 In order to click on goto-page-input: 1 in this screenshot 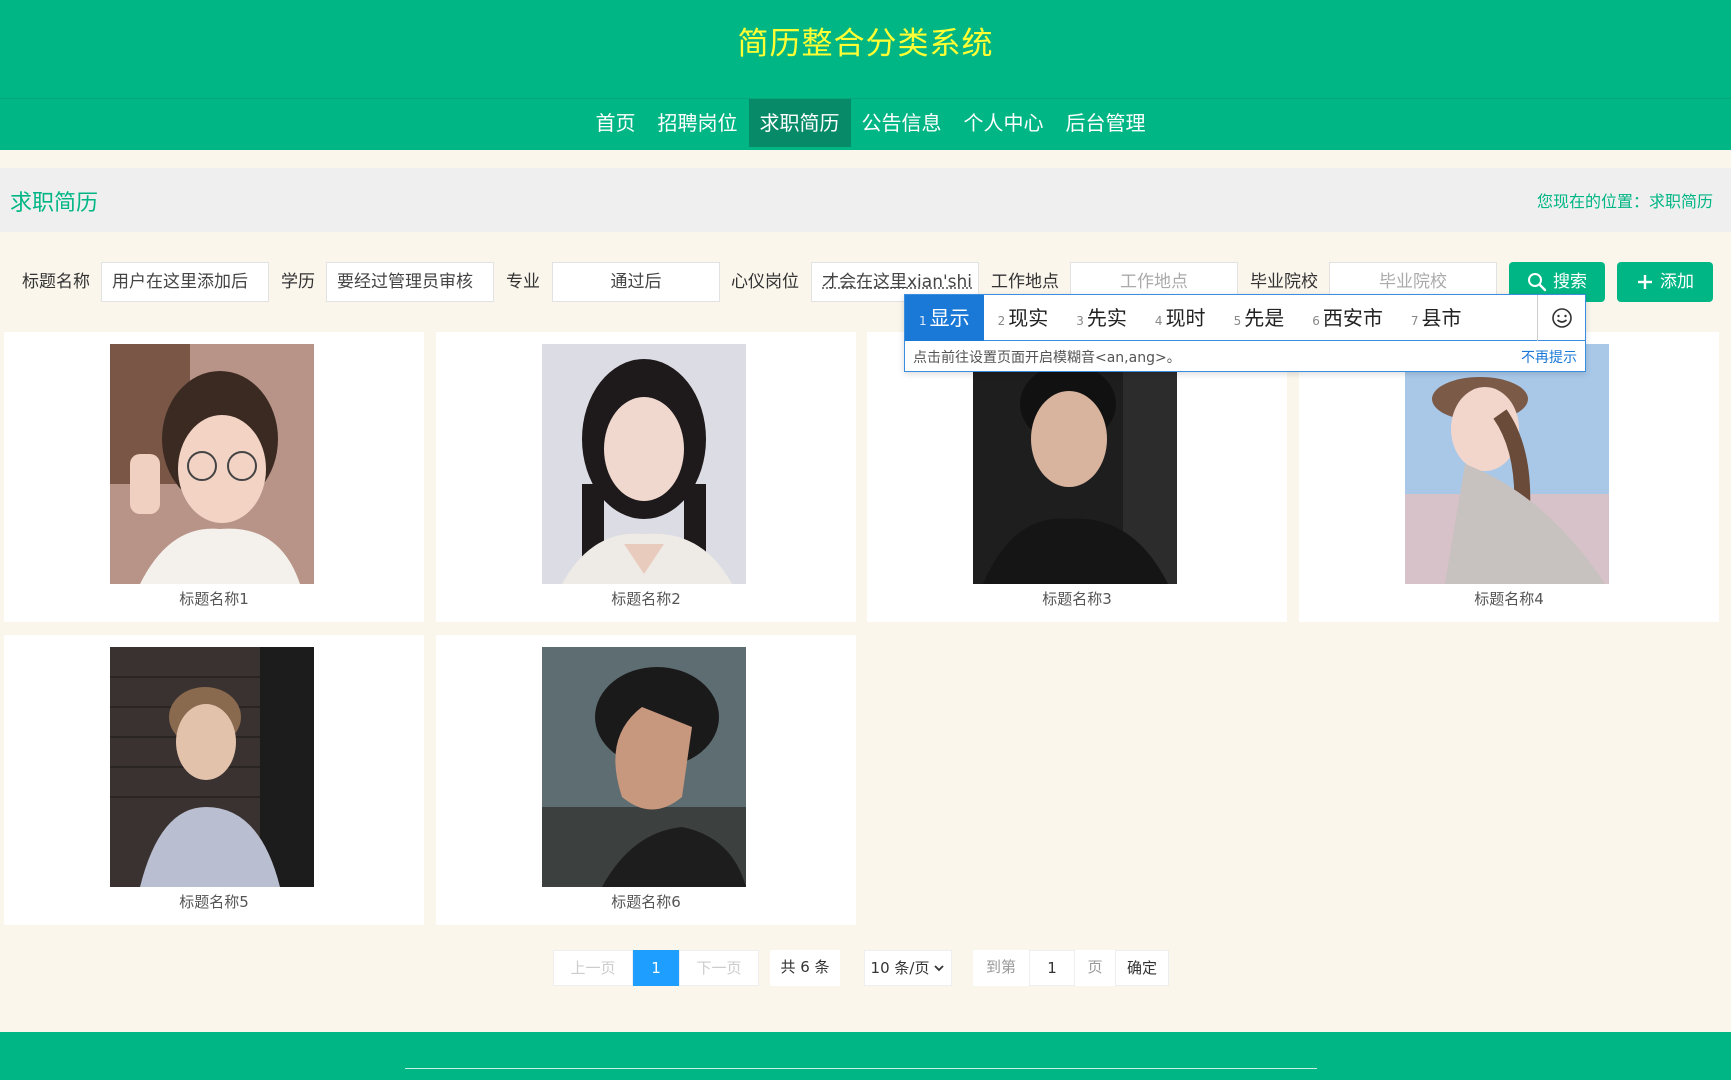, I will do `click(1052, 968)`.